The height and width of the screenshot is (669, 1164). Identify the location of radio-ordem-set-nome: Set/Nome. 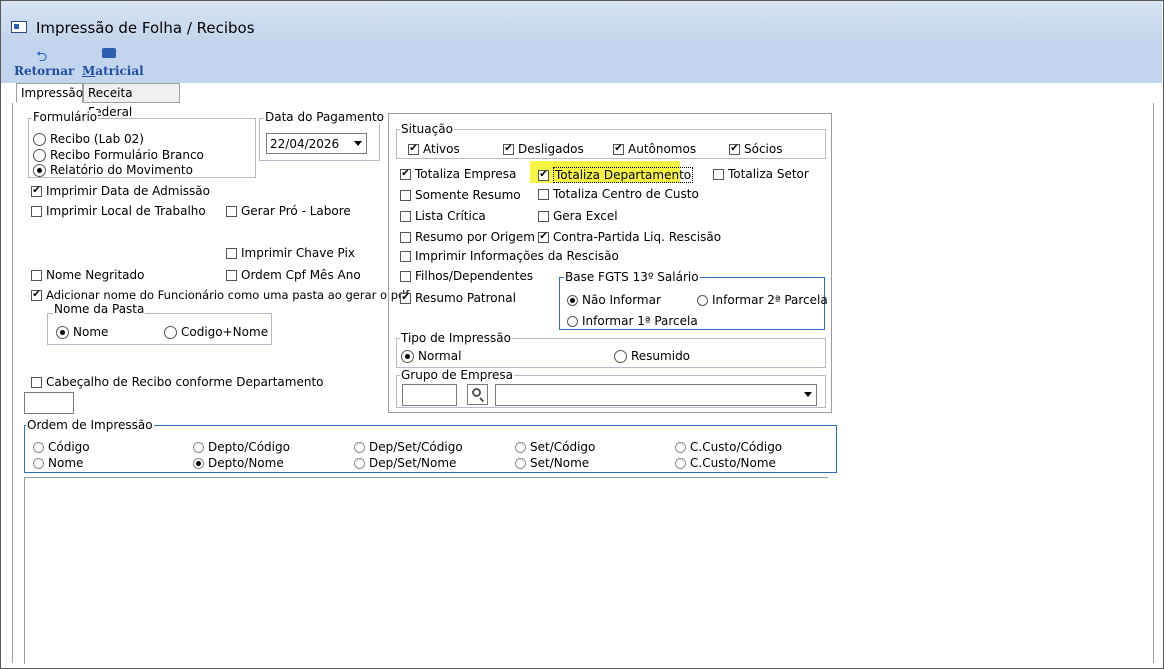
(552, 463).